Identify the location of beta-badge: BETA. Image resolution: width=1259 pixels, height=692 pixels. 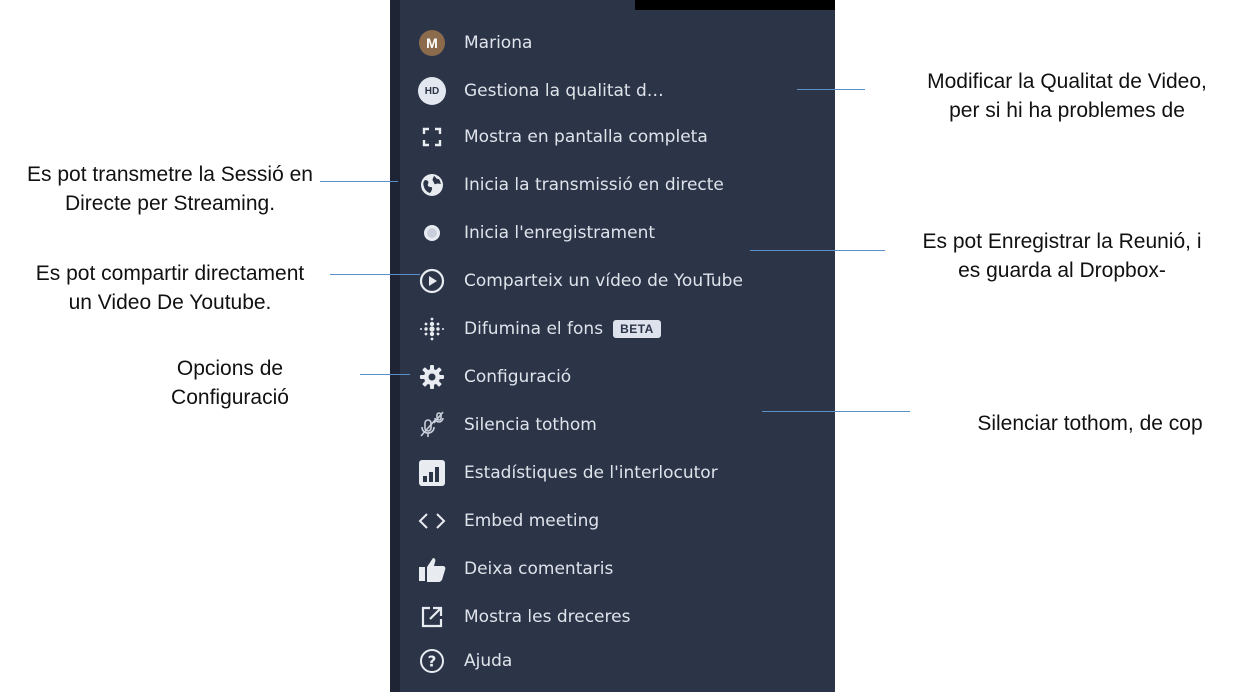
(637, 329).